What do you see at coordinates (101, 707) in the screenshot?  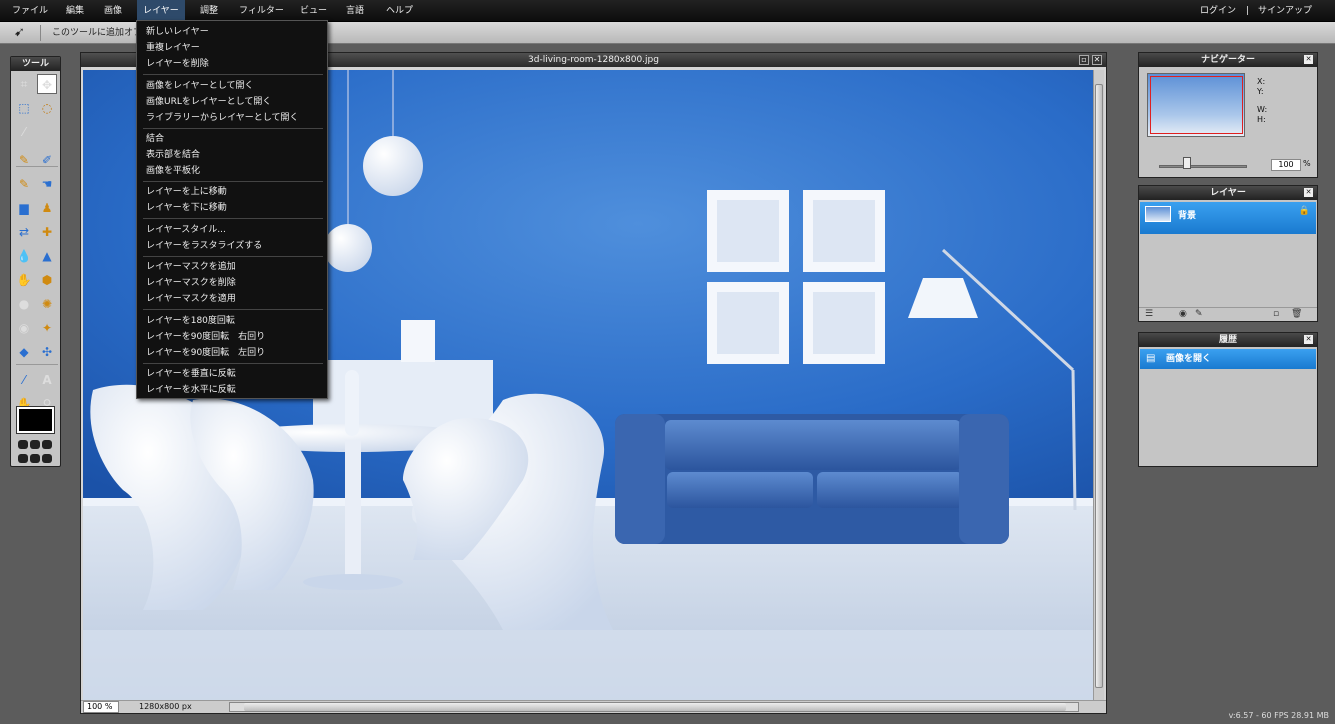 I see `zoom-input: 100 %` at bounding box center [101, 707].